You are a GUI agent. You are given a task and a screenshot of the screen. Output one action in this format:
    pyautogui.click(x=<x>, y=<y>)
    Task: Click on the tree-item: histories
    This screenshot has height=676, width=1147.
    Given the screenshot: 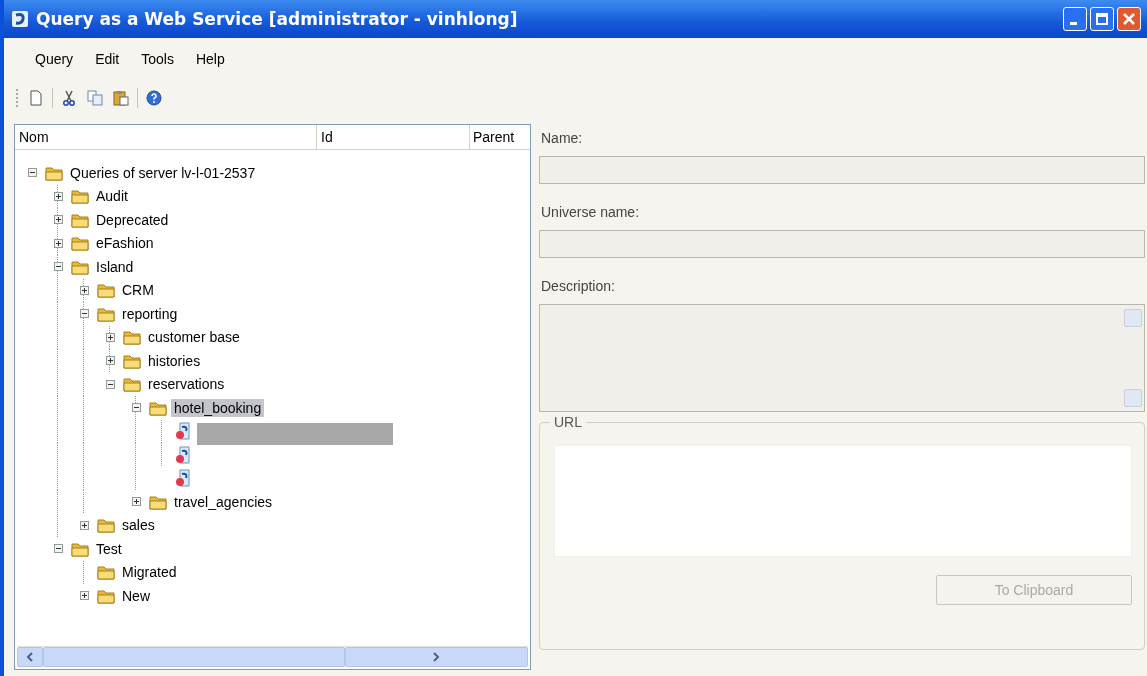 What is the action you would take?
    pyautogui.click(x=174, y=360)
    